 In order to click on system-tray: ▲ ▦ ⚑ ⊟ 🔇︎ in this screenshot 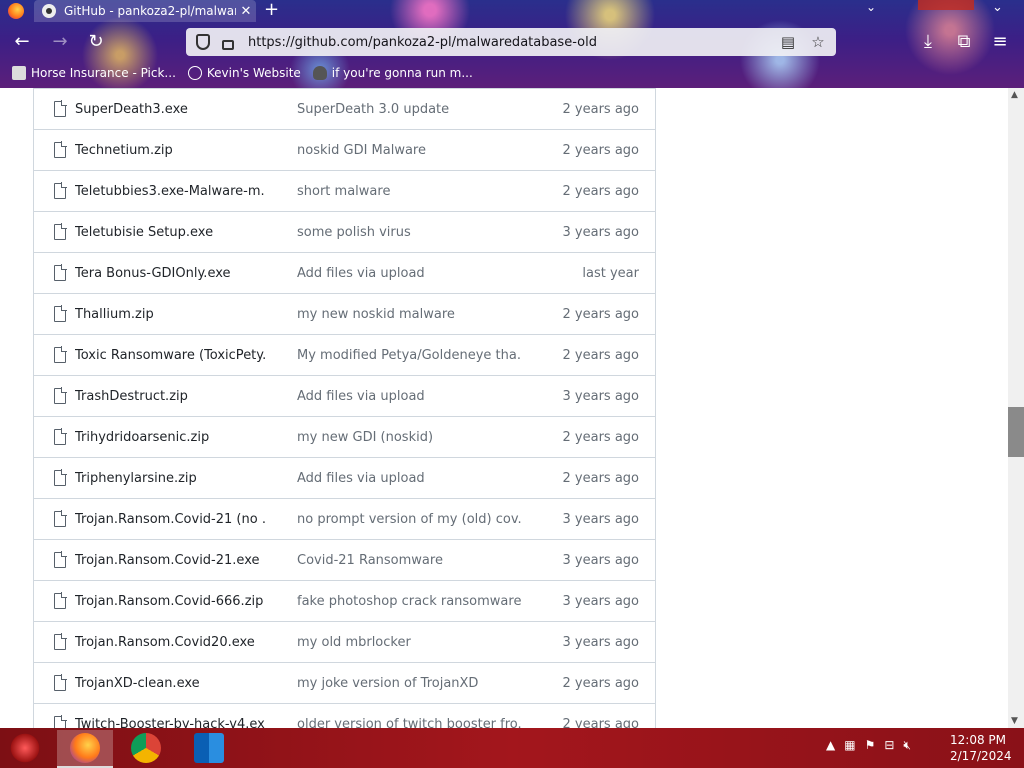, I will do `click(873, 745)`.